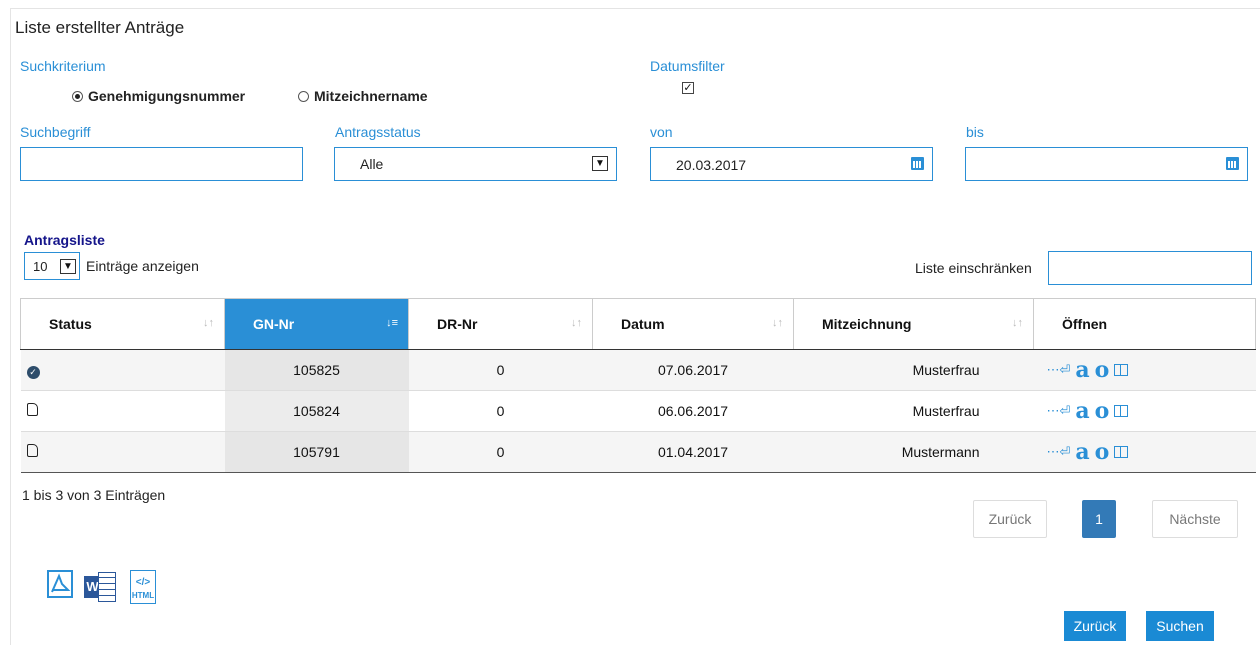 This screenshot has height=645, width=1260. I want to click on radio-label-genehmigungsnummer: Genehmigungsnummer, so click(167, 96).